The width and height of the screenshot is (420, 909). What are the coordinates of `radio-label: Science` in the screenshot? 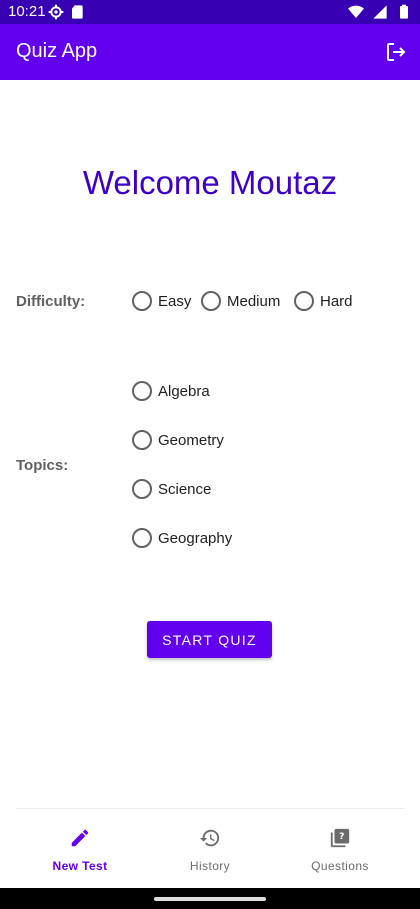 It's located at (185, 489).